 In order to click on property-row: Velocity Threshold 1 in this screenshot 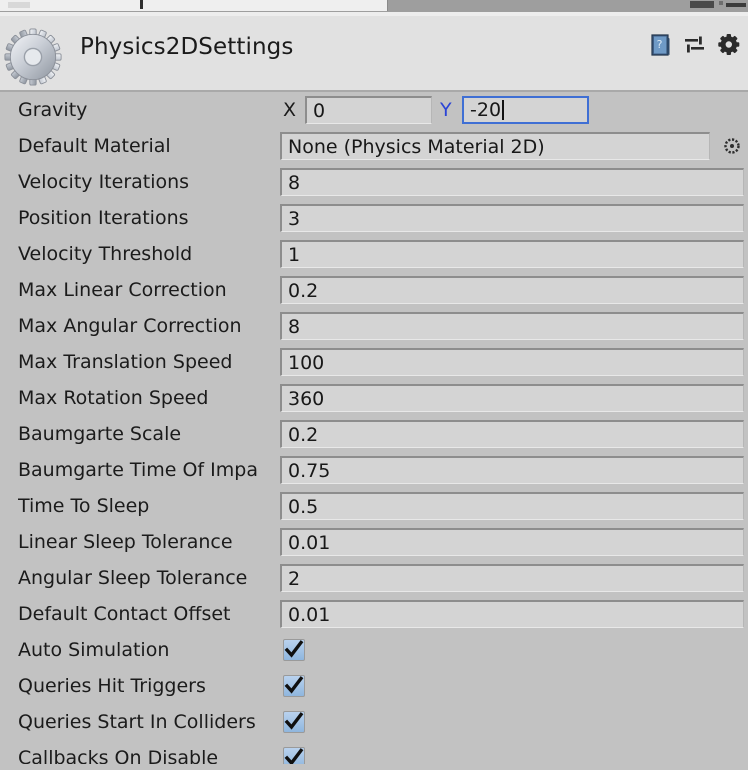, I will do `click(374, 254)`.